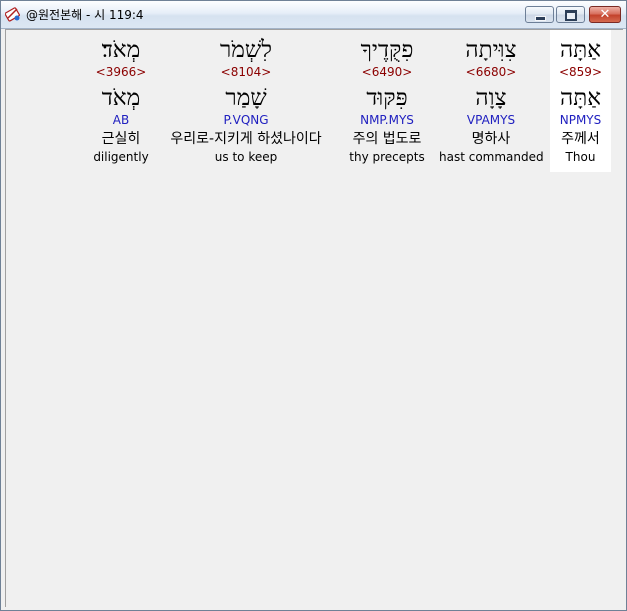 Image resolution: width=627 pixels, height=611 pixels. What do you see at coordinates (246, 120) in the screenshot?
I see `parsing-code: P.VQNG` at bounding box center [246, 120].